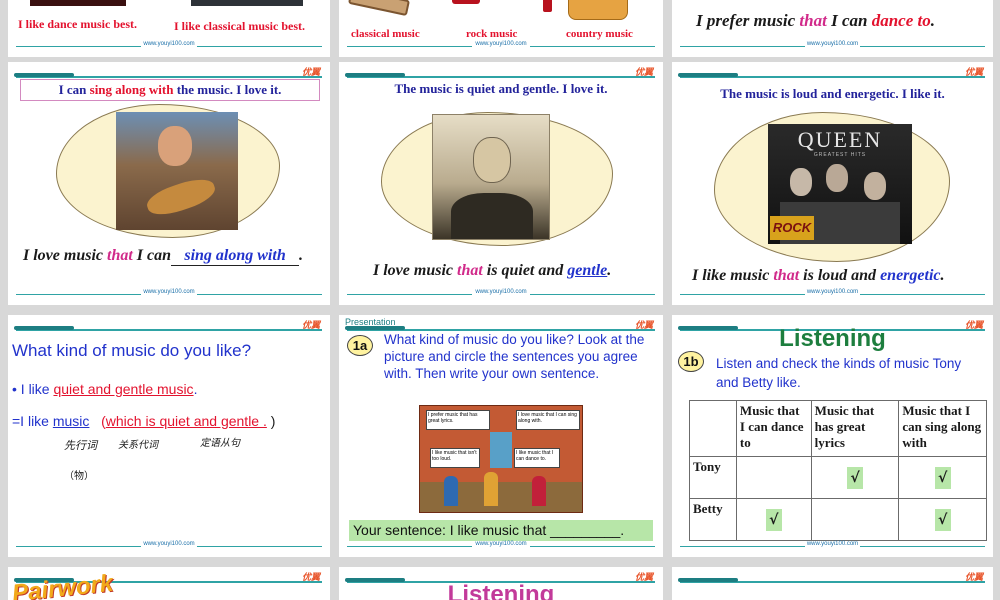  What do you see at coordinates (80, 446) in the screenshot?
I see `annotation-antecedent: 先行词` at bounding box center [80, 446].